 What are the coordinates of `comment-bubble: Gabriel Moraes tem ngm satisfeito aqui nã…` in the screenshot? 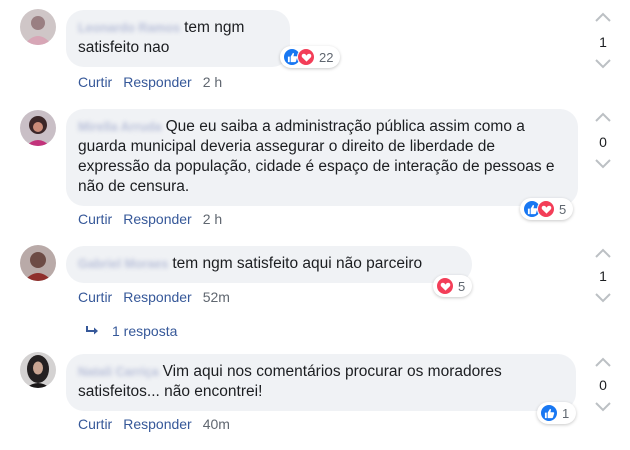 It's located at (269, 264).